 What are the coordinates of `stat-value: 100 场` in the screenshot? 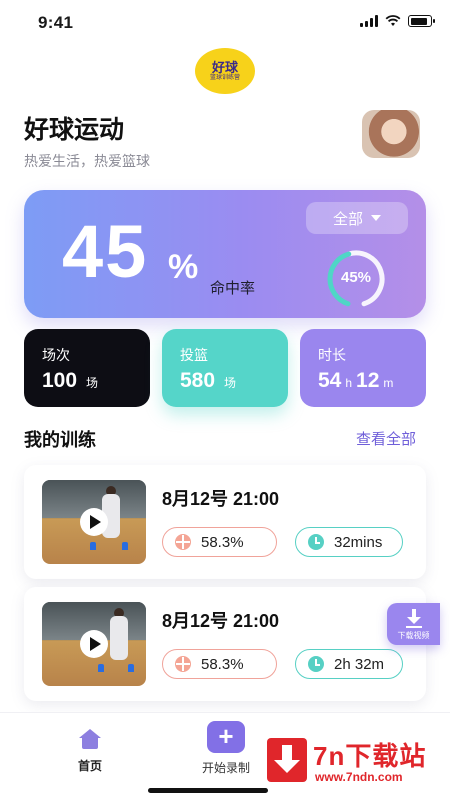 It's located at (70, 381).